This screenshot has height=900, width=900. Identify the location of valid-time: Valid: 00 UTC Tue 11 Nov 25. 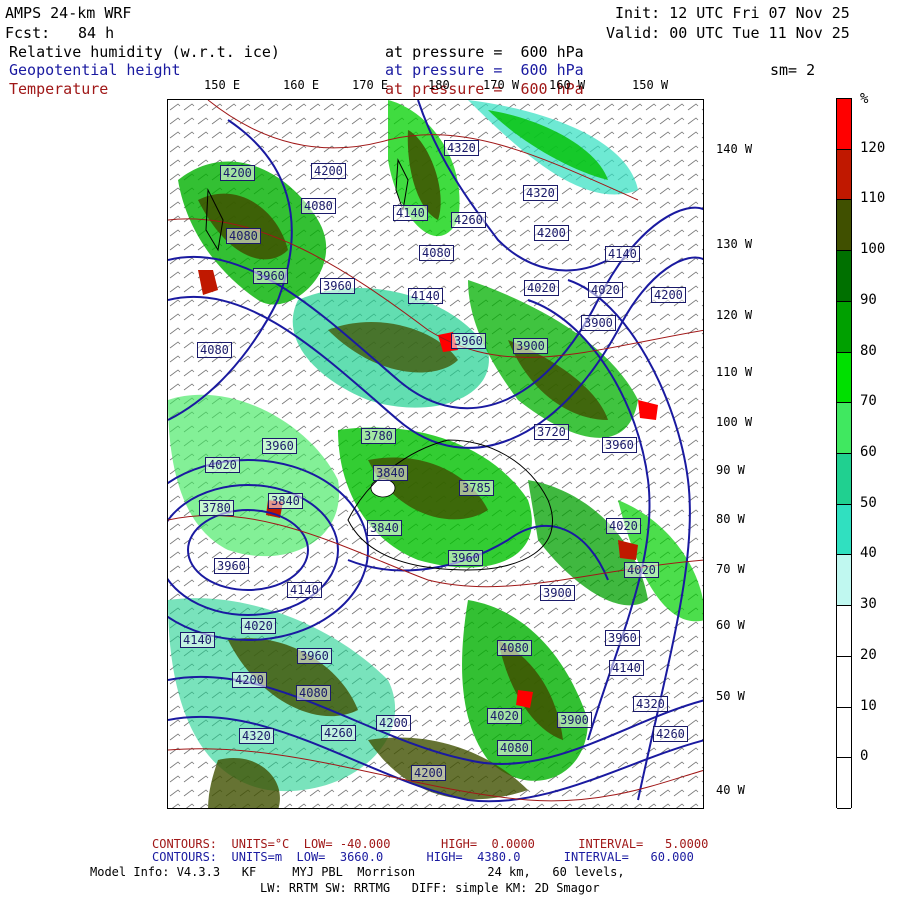
(728, 33).